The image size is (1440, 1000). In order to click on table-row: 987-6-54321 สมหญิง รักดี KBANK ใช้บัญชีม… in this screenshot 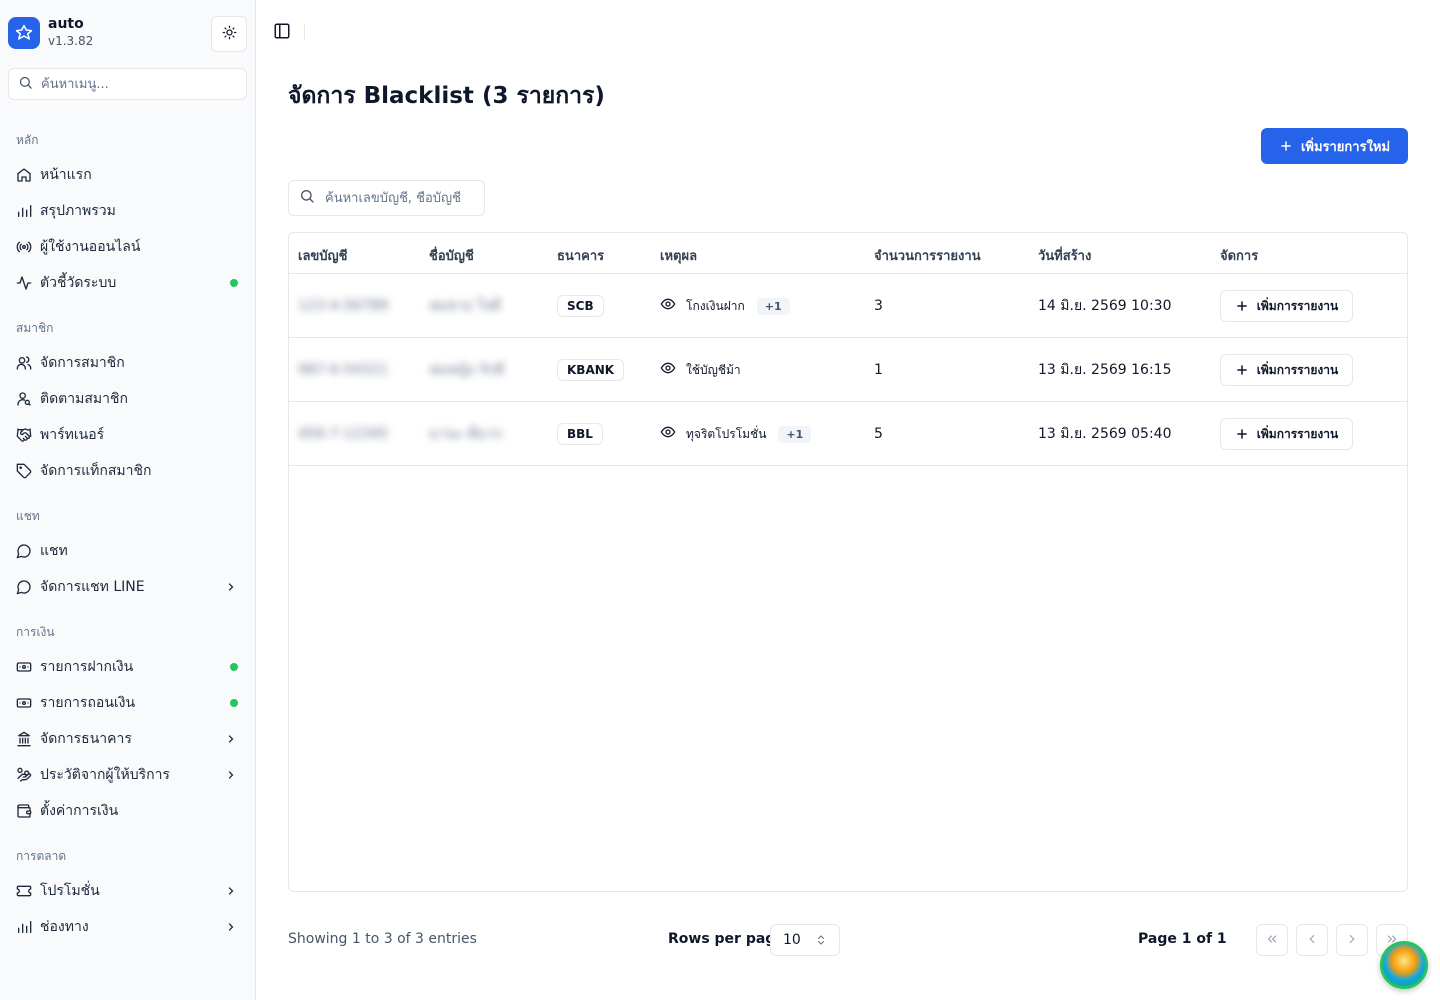, I will do `click(848, 370)`.